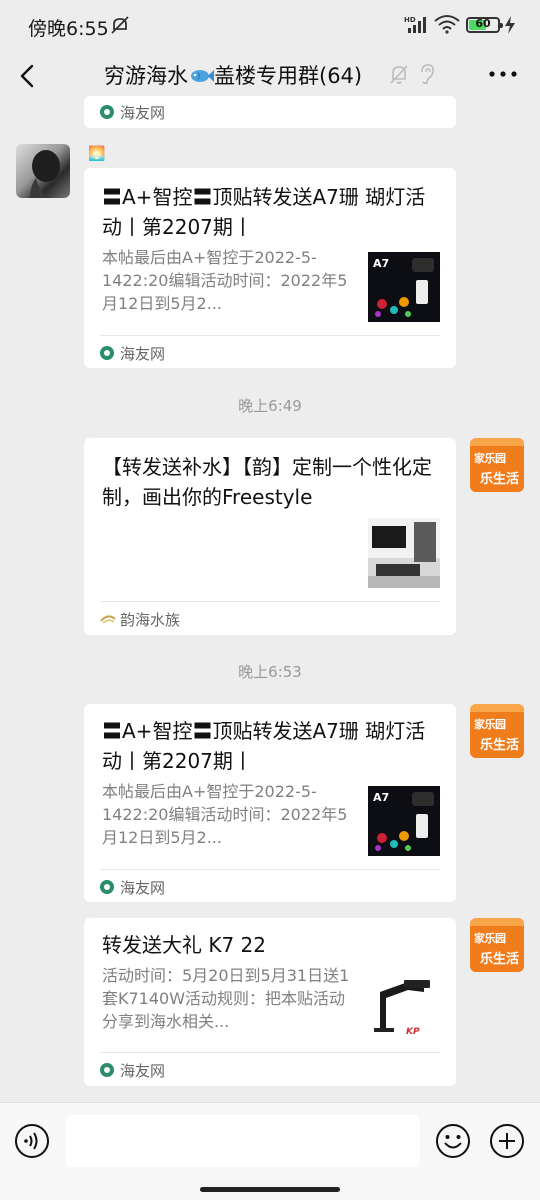  What do you see at coordinates (447, 24) in the screenshot?
I see `wifi-icon` at bounding box center [447, 24].